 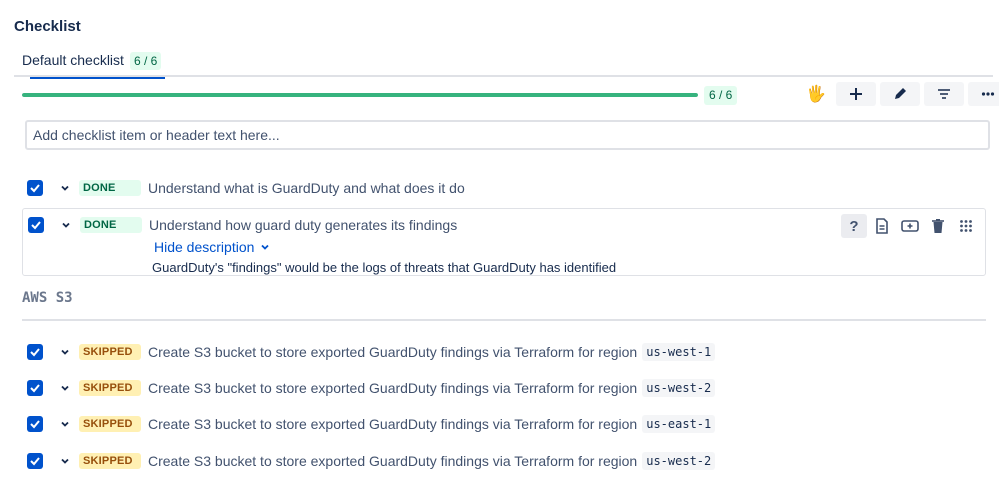 What do you see at coordinates (507, 135) in the screenshot?
I see `add-item-input` at bounding box center [507, 135].